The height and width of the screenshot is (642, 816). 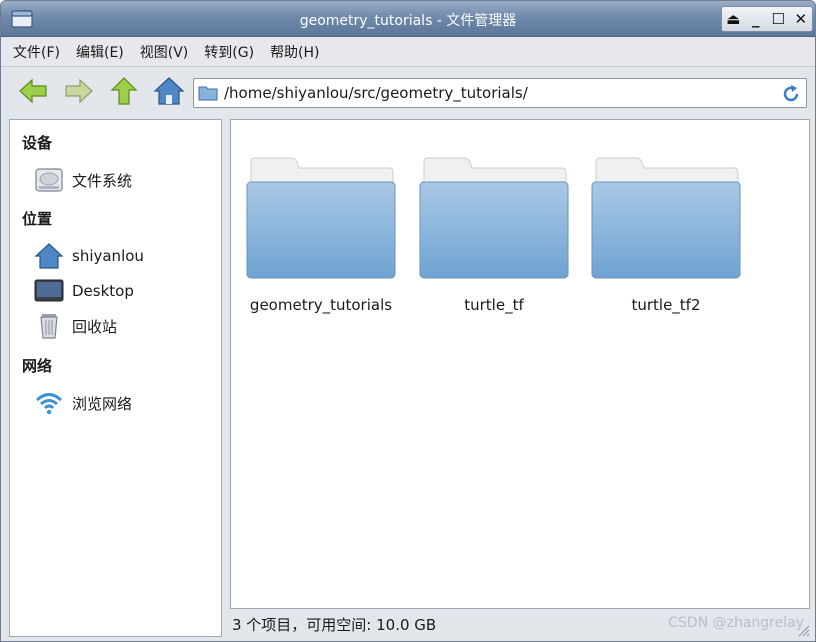 What do you see at coordinates (36, 52) in the screenshot?
I see `menu-file: 文件(F)` at bounding box center [36, 52].